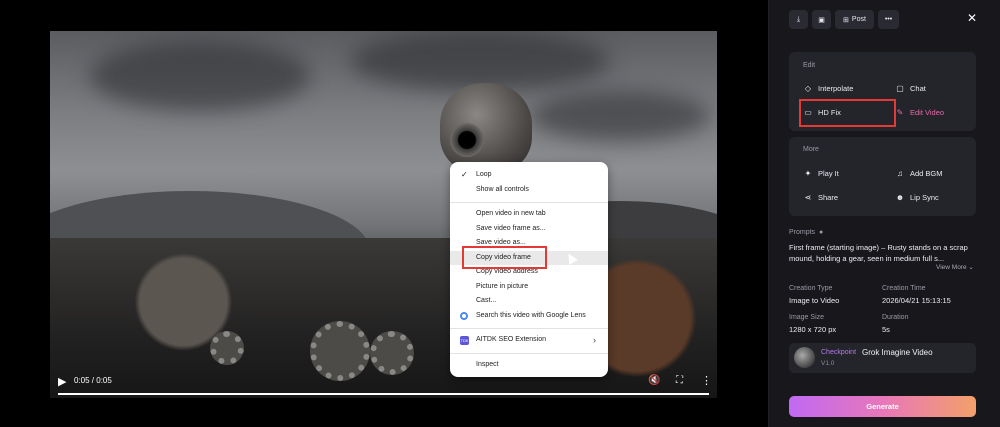  I want to click on menu-item-copy-address: Copy video address, so click(529, 272).